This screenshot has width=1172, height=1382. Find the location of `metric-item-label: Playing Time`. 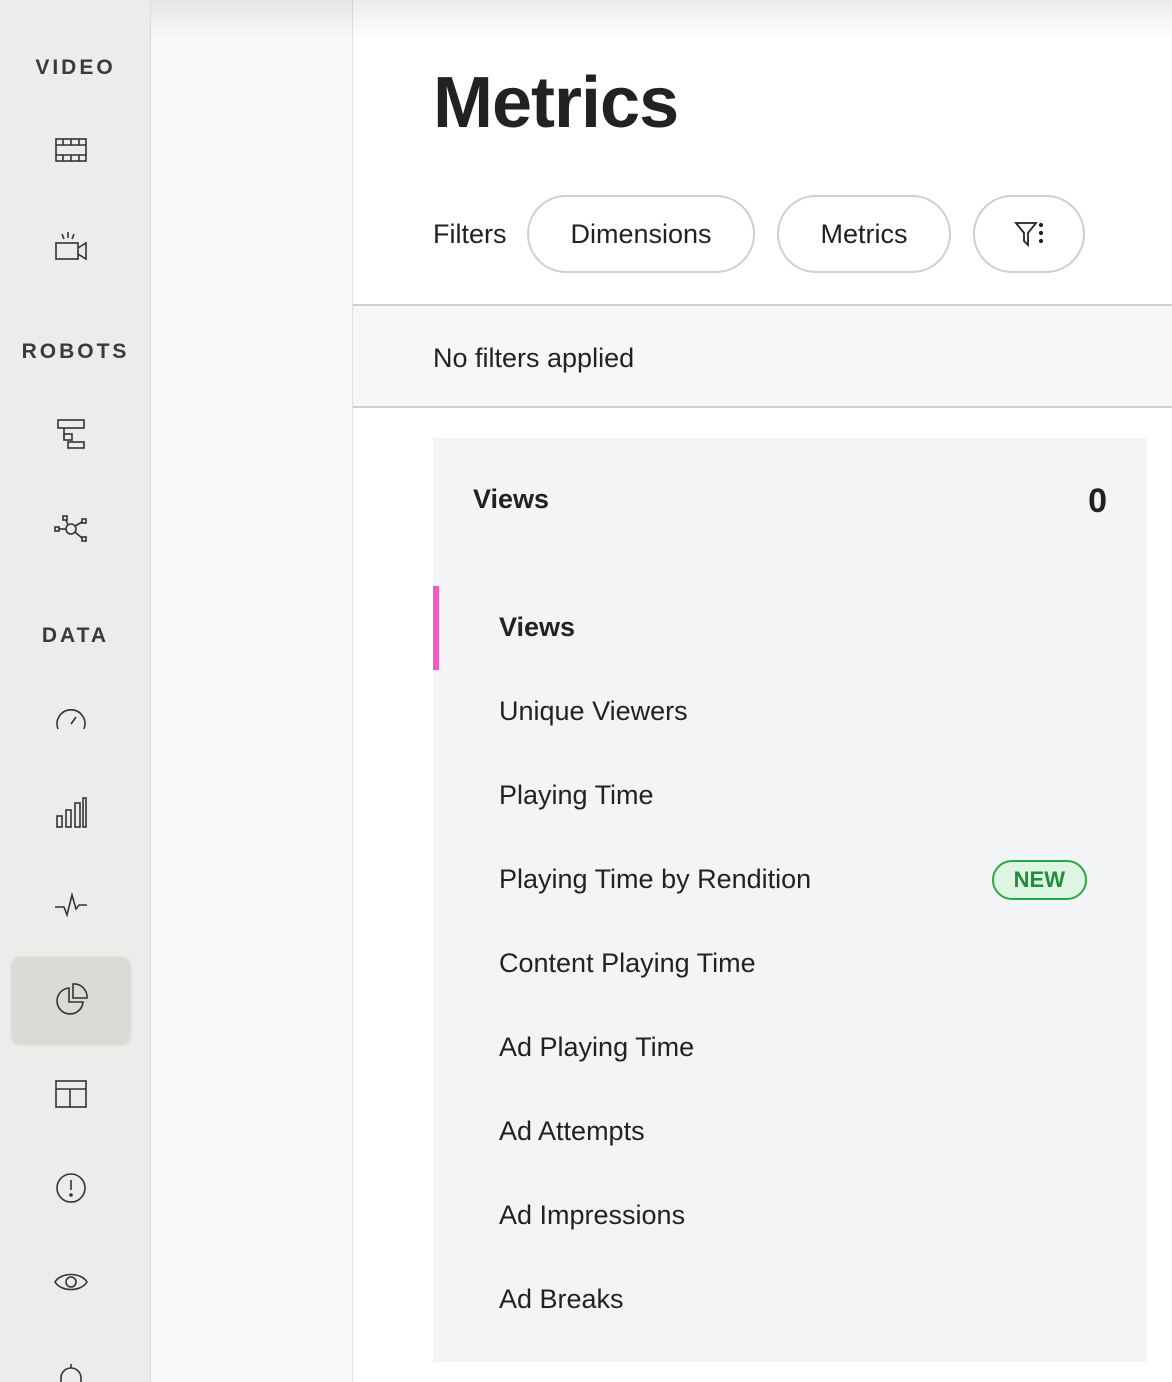

metric-item-label: Playing Time is located at coordinates (576, 795).